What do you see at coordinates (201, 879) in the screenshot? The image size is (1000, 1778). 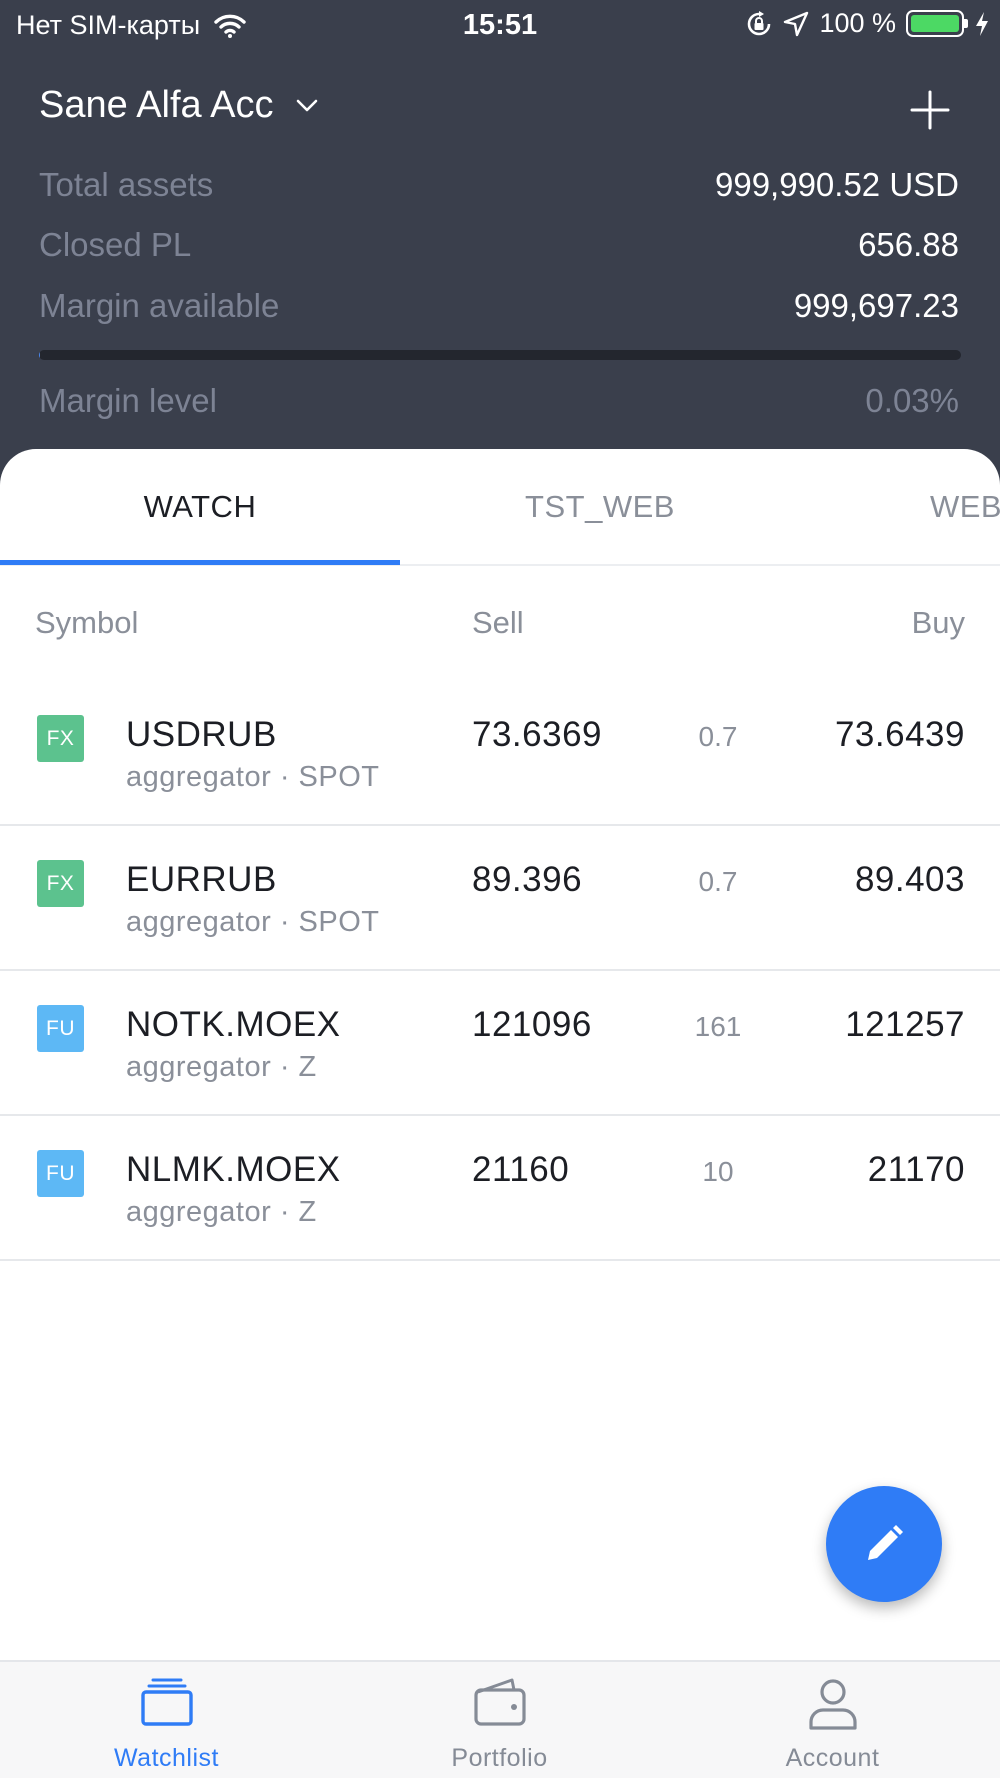 I see `row-symbol: EURRUB` at bounding box center [201, 879].